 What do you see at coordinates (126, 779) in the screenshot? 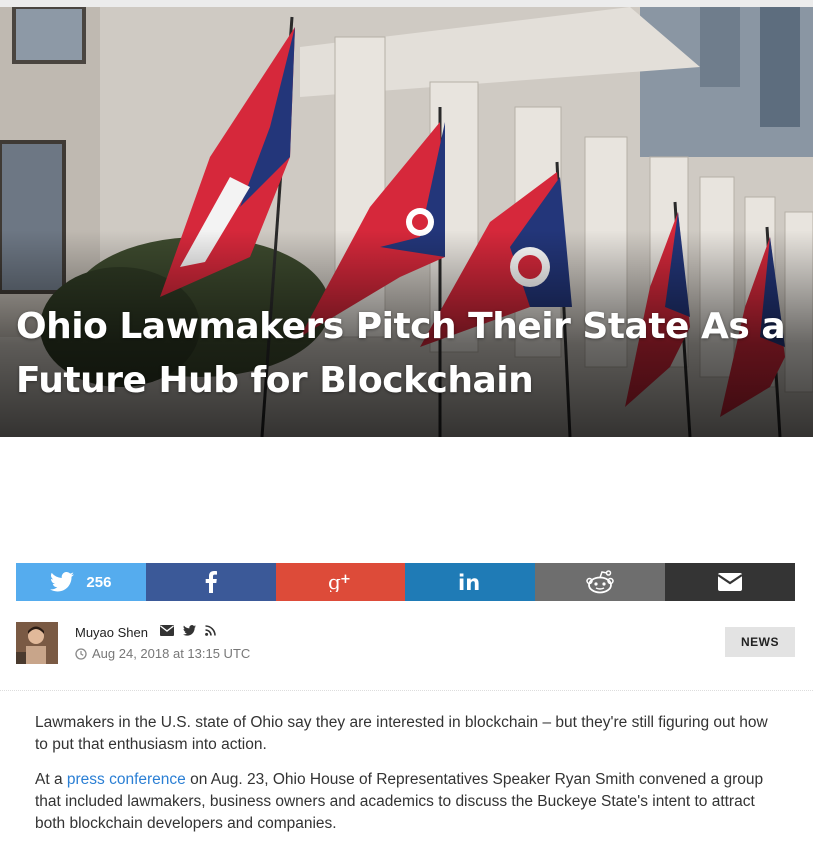
I see `press-conference-link: press conference` at bounding box center [126, 779].